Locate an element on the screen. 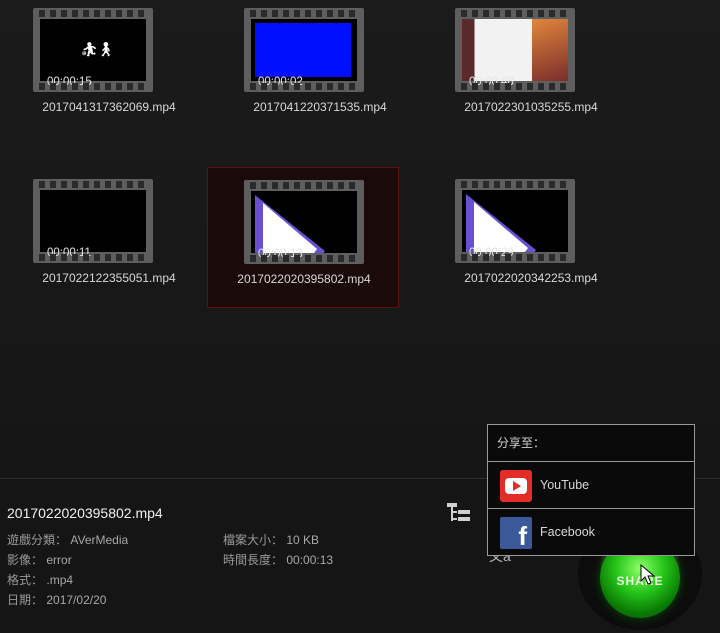  video-duration: 00:00:48 is located at coordinates (491, 82).